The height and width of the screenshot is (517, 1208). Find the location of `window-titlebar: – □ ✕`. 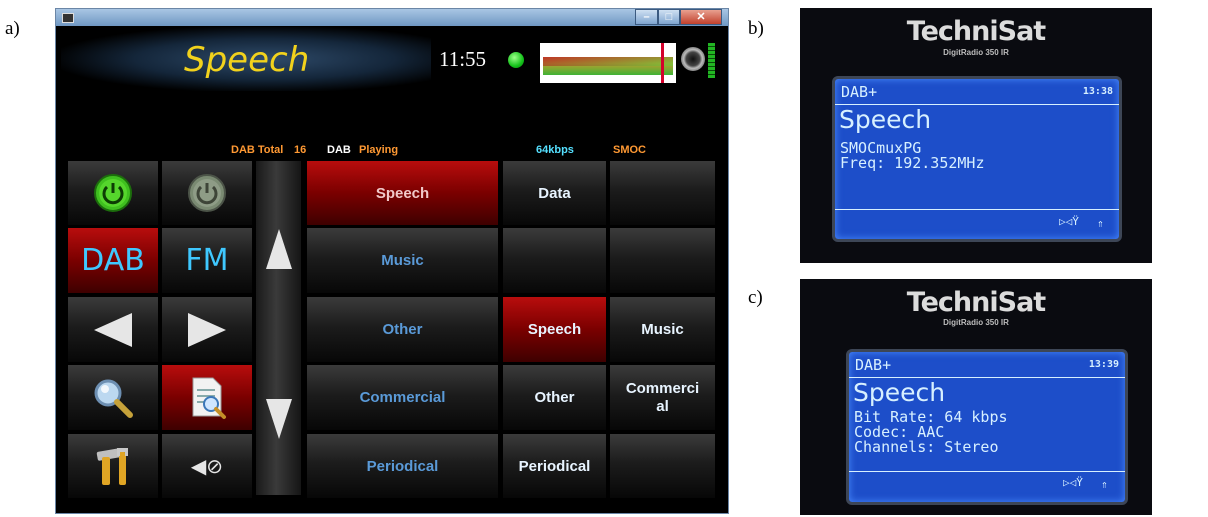

window-titlebar: – □ ✕ is located at coordinates (392, 17).